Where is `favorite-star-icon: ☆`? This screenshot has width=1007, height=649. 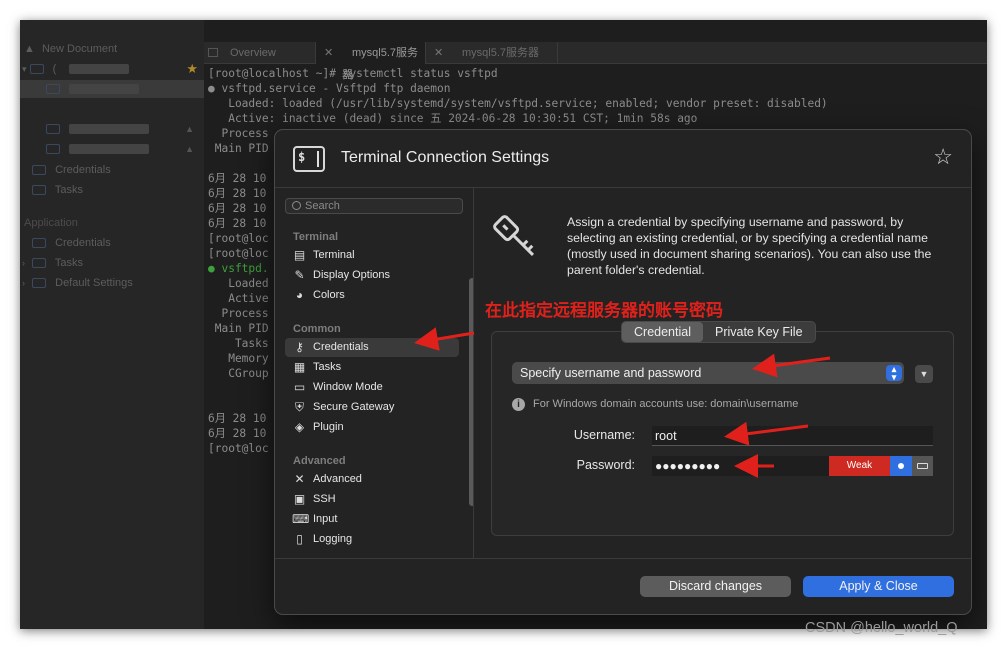 favorite-star-icon: ☆ is located at coordinates (943, 157).